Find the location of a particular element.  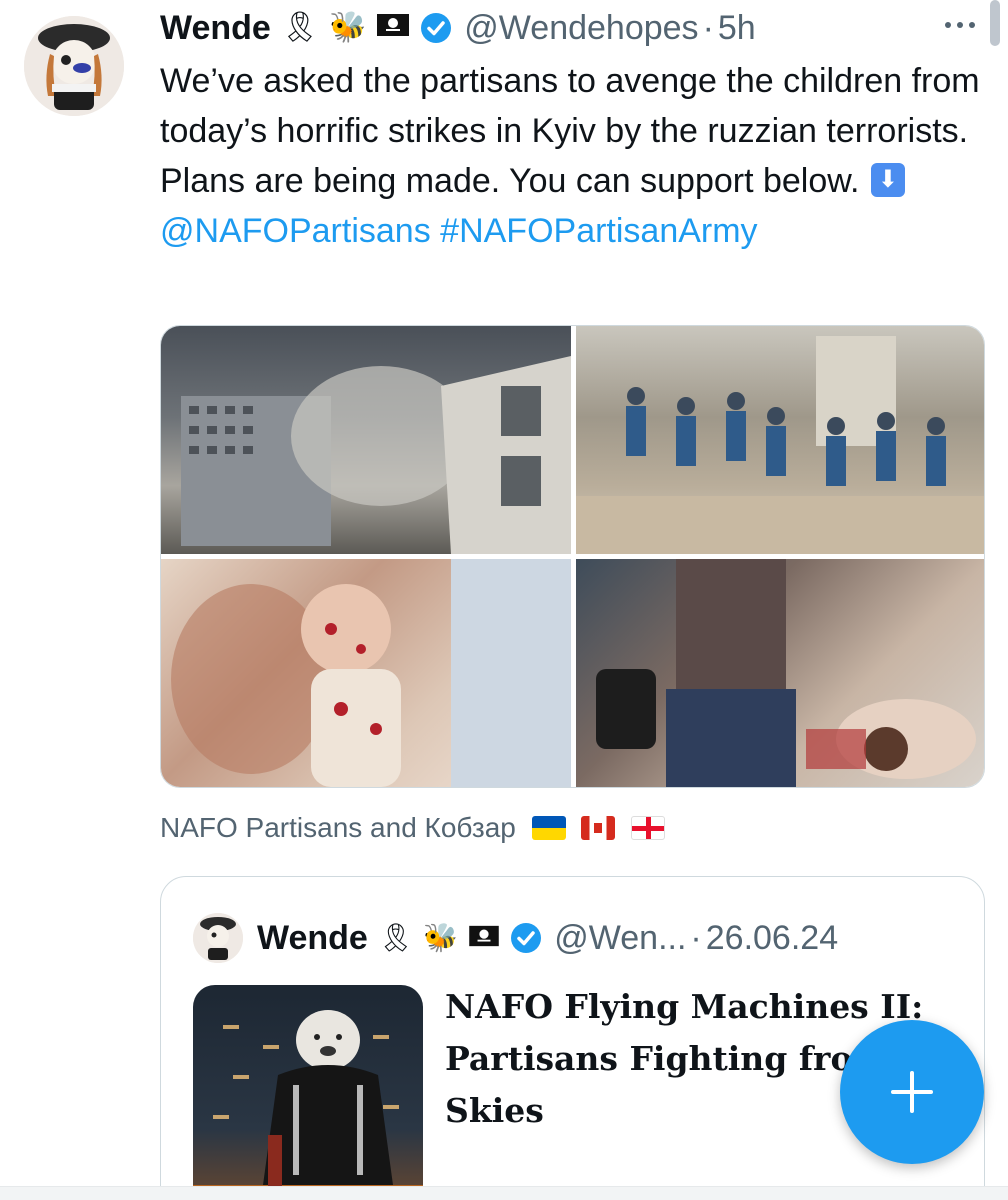

media-caption: NAFO Partisans and Кобзар is located at coordinates (413, 828).